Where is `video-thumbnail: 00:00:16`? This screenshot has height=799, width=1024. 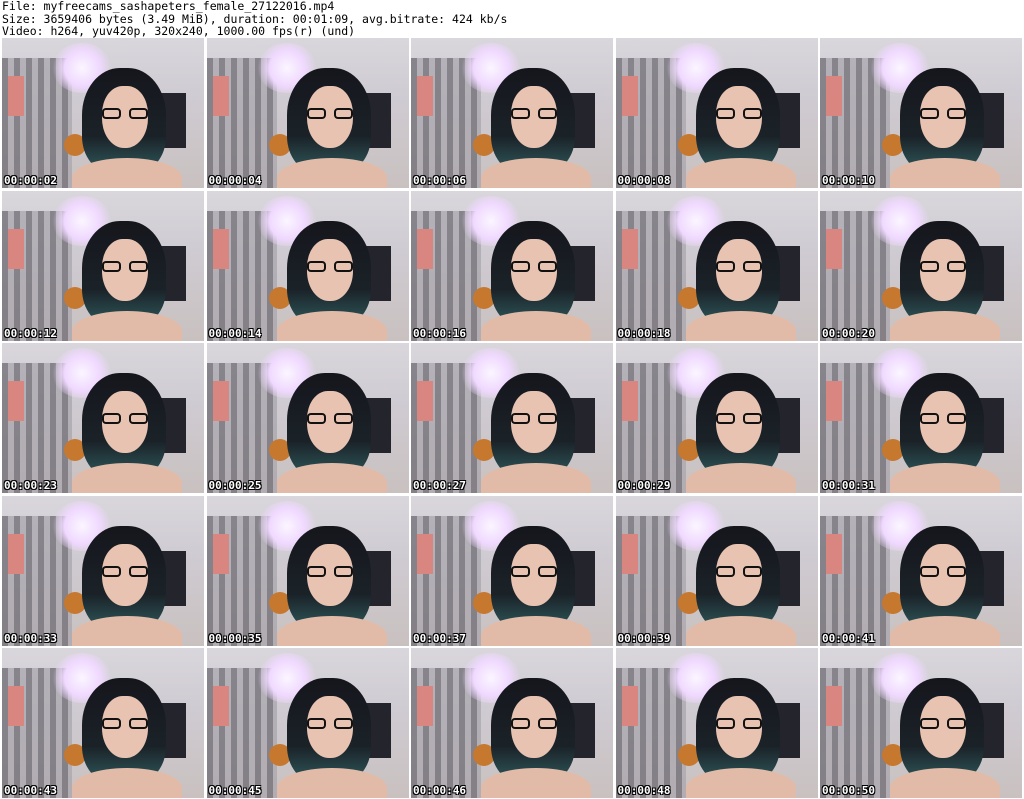 video-thumbnail: 00:00:16 is located at coordinates (512, 265).